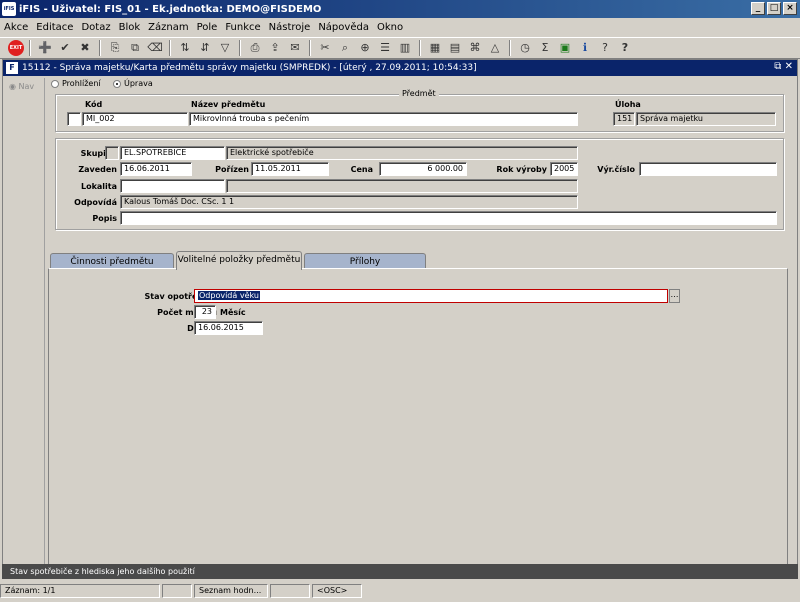 The image size is (800, 602). Describe the element at coordinates (104, 218) in the screenshot. I see `popis-label: Popis` at that location.